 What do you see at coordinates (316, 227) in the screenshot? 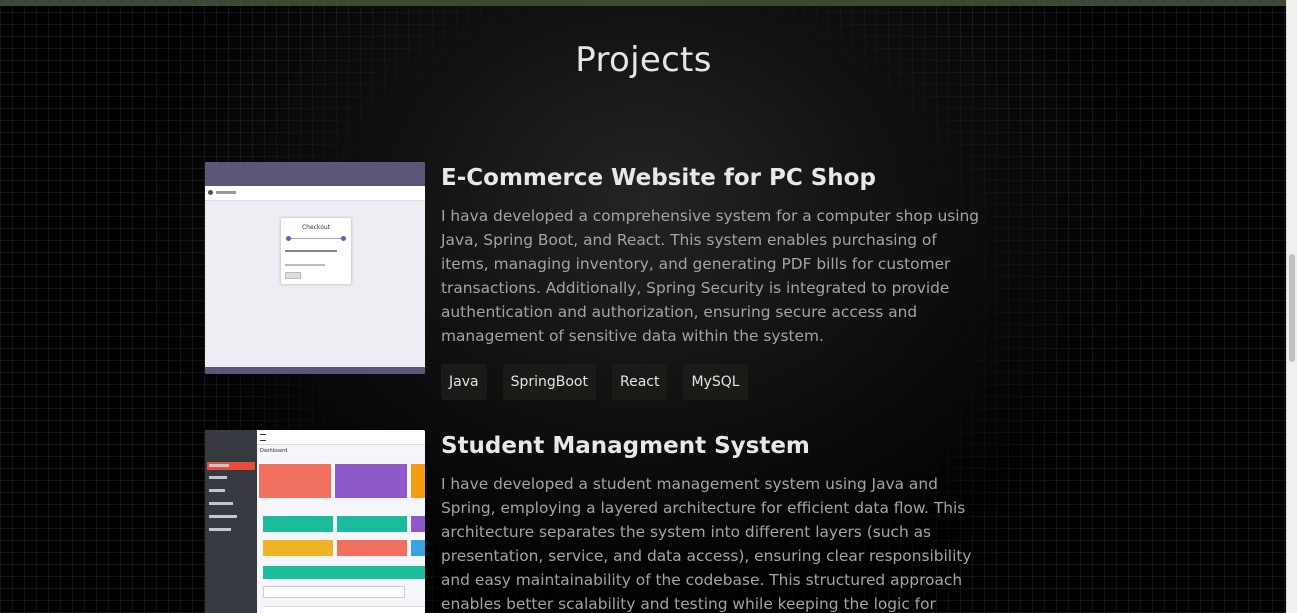
I see `thumbnail-card-title: Checkout` at bounding box center [316, 227].